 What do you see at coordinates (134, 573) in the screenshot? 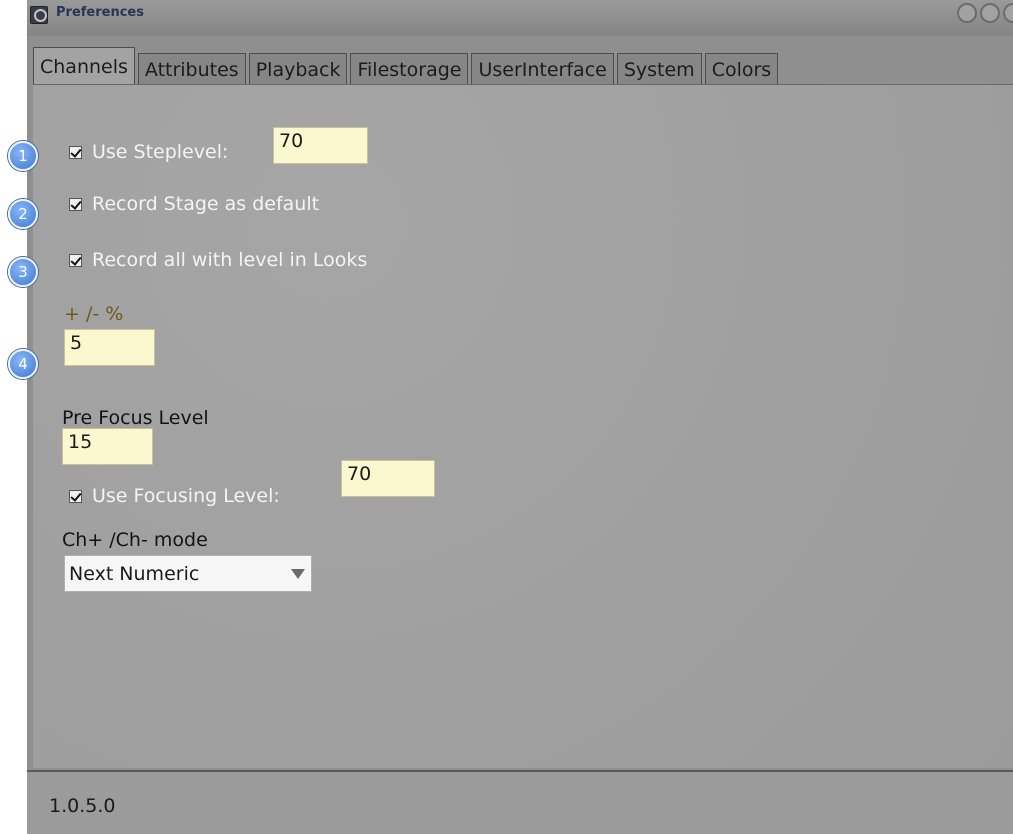
I see `ch-mode-selected: Next Numeric` at bounding box center [134, 573].